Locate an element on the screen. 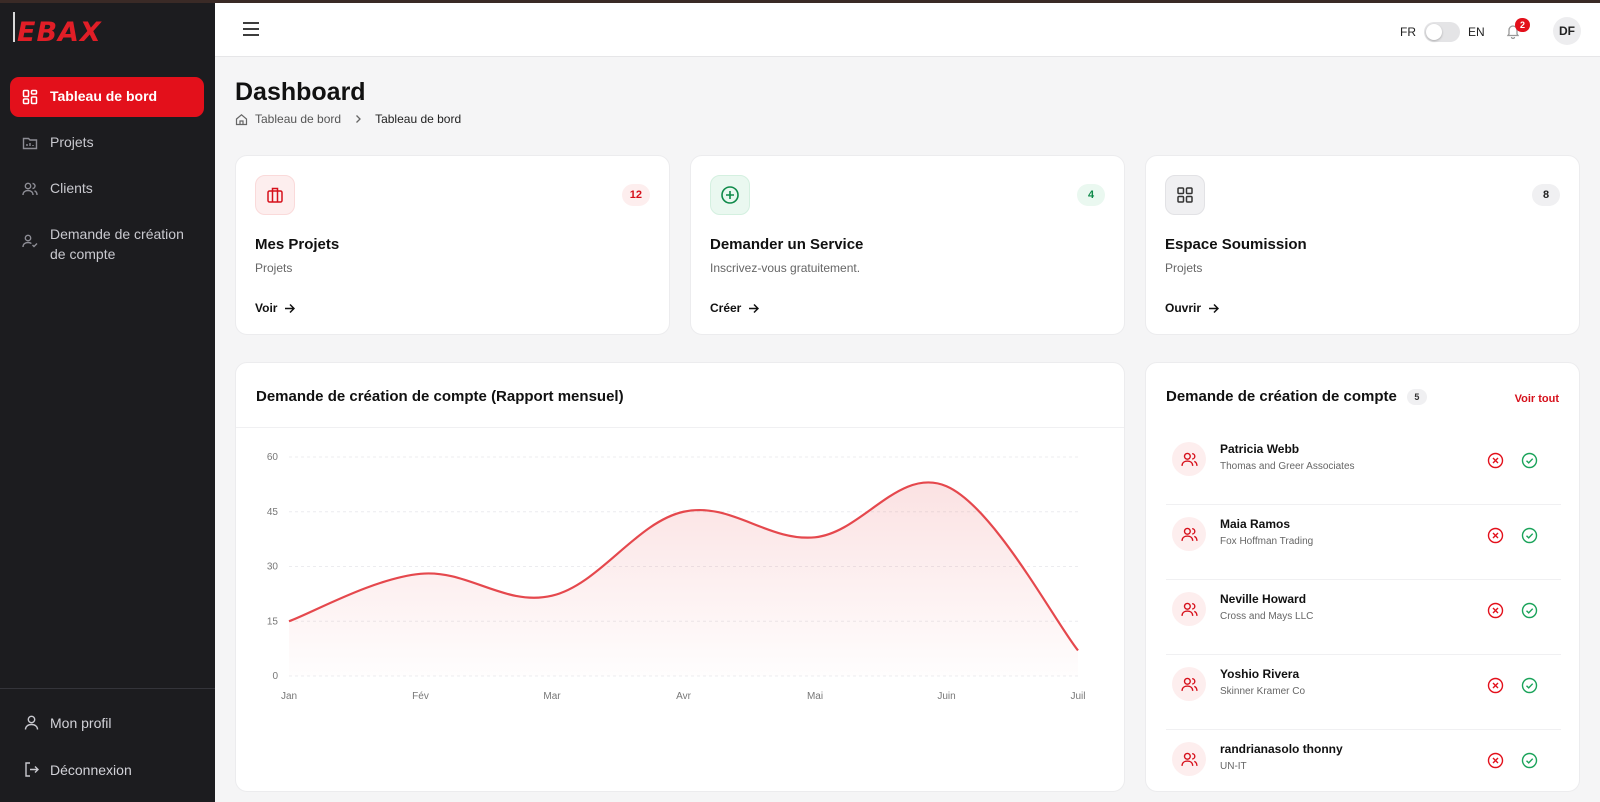 The height and width of the screenshot is (802, 1600). card-subtitle: Projets is located at coordinates (1184, 268).